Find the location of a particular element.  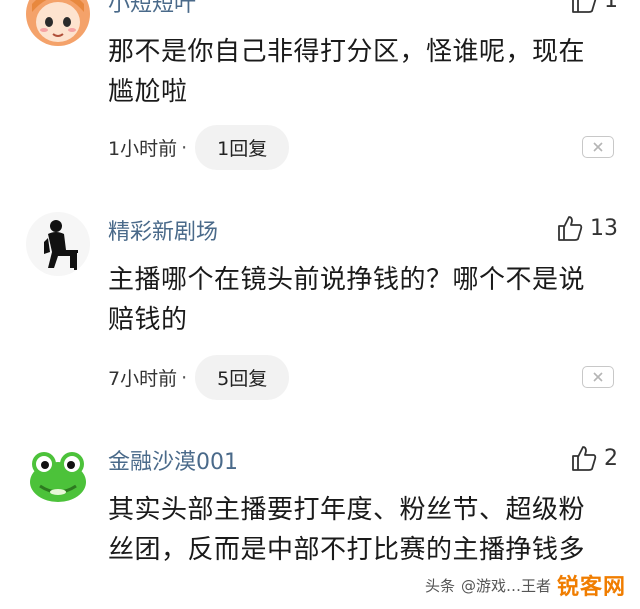

like-button: 2 is located at coordinates (594, 458).